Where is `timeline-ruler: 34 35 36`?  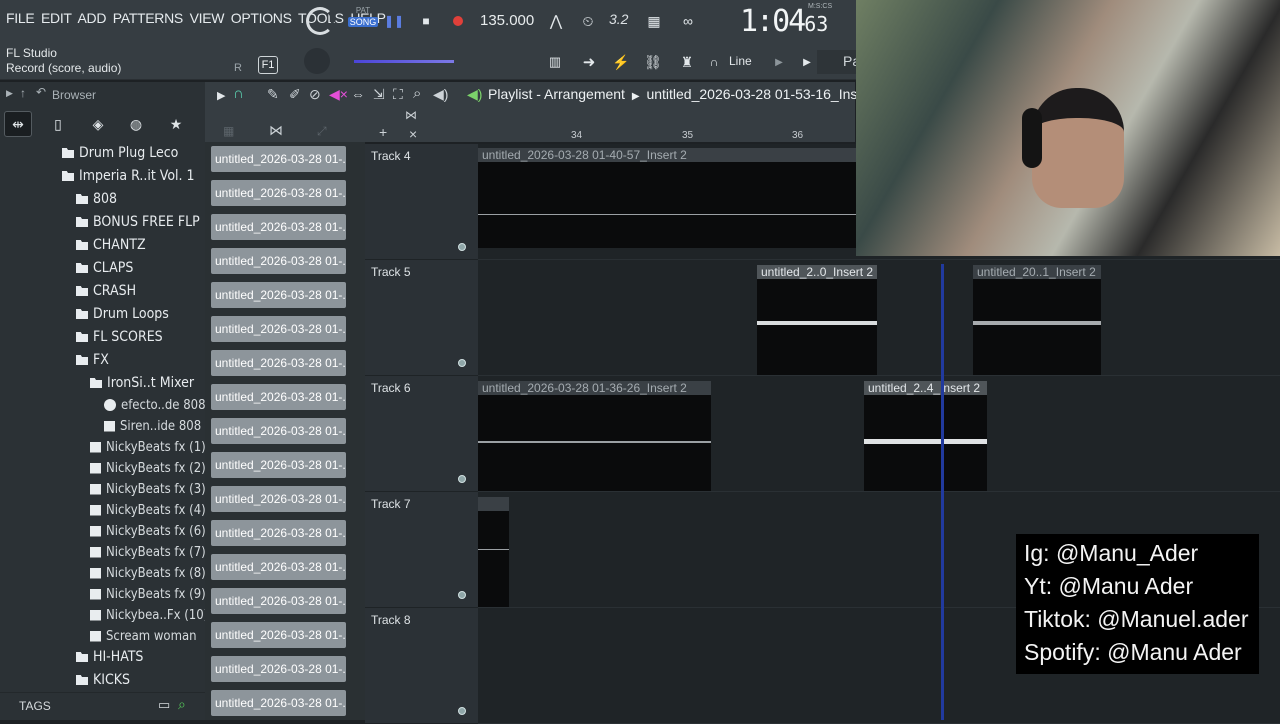 timeline-ruler: 34 35 36 is located at coordinates (668, 136).